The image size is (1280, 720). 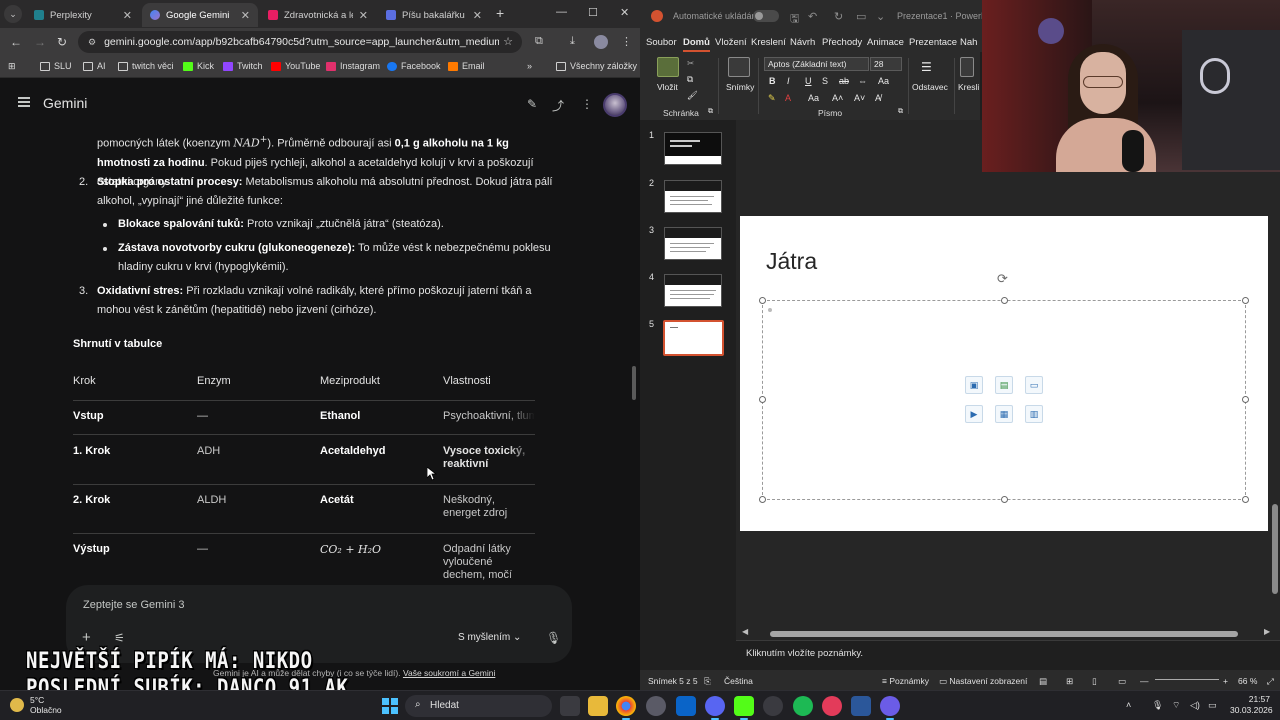 I want to click on format-painter-icon: 🖌, so click(x=692, y=95).